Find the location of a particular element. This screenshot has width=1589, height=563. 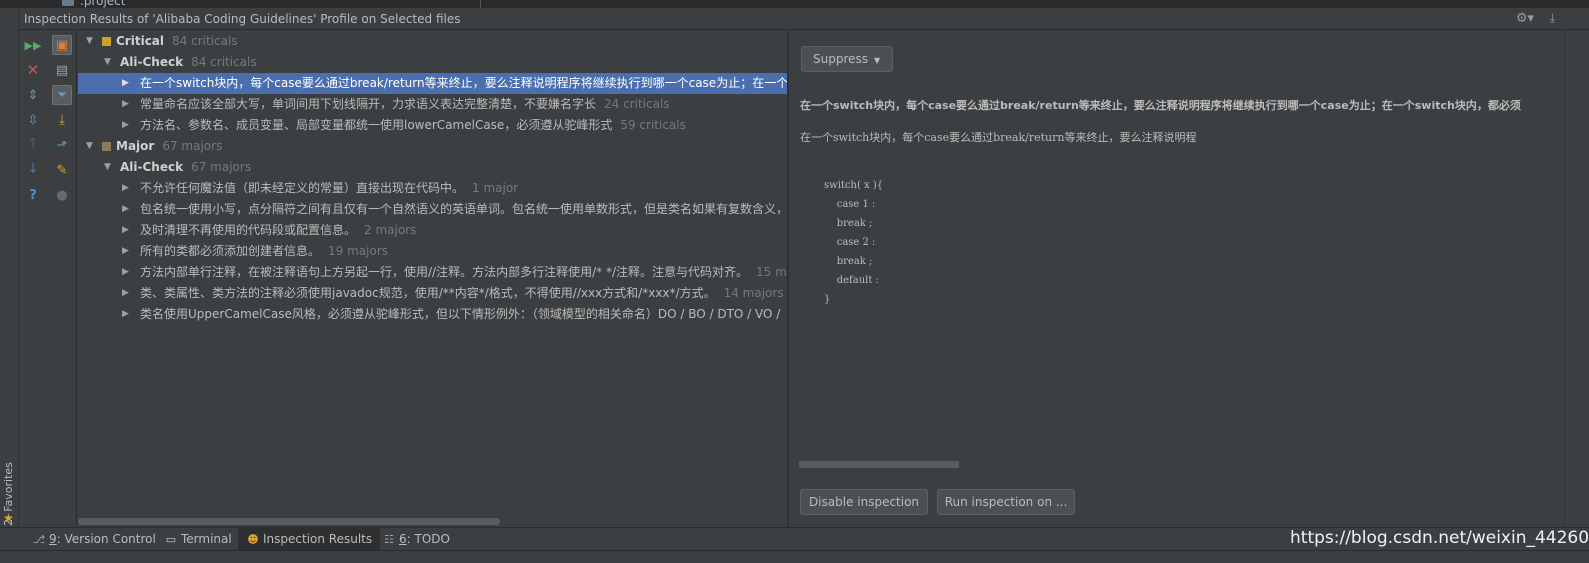

code-line: case 1 : is located at coordinates (850, 204).